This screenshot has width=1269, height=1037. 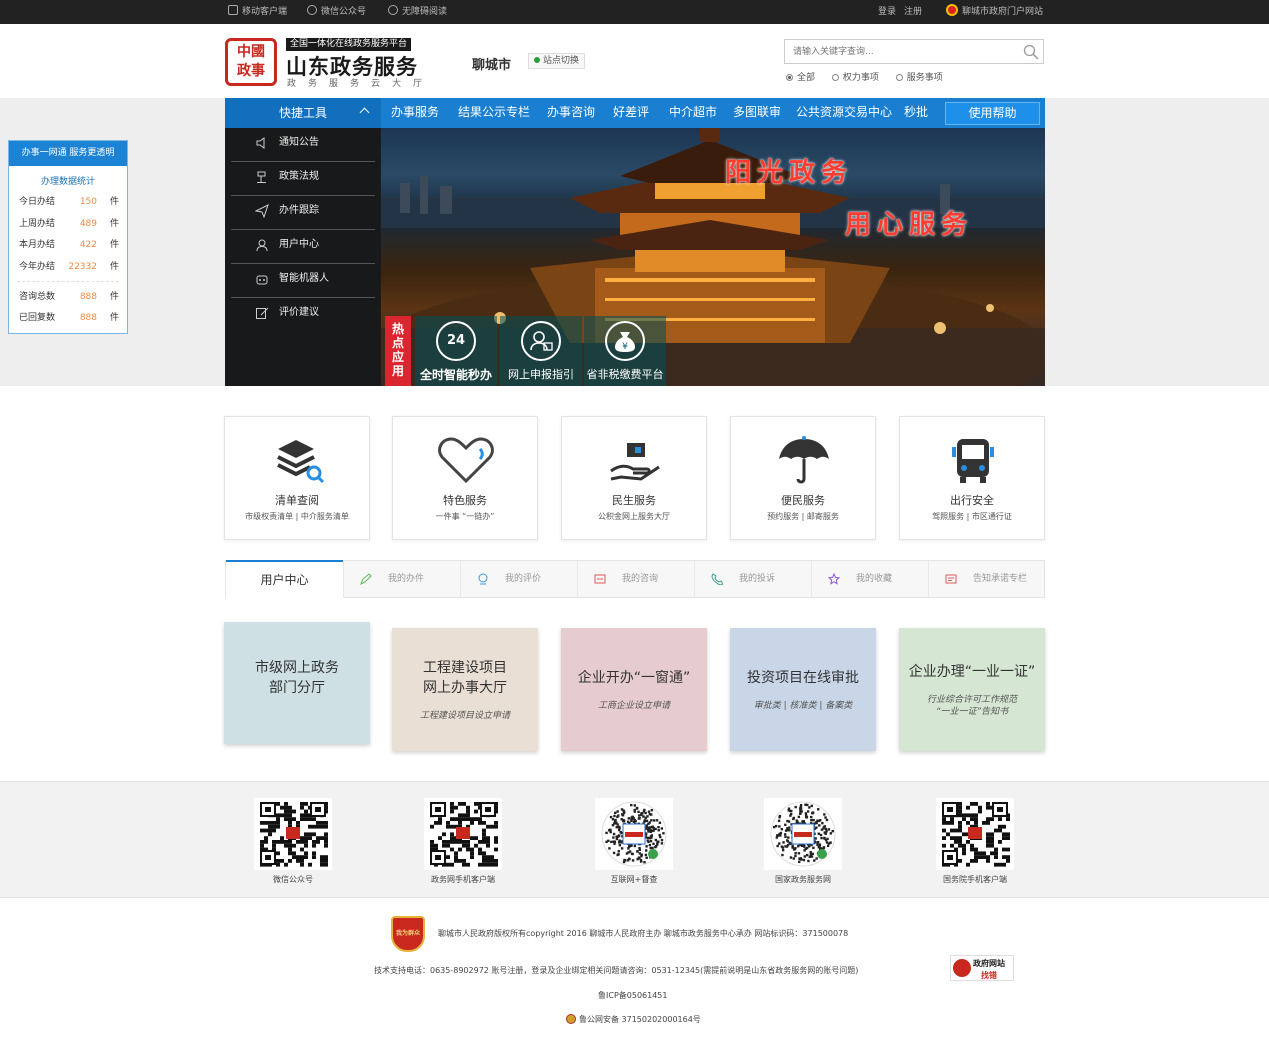 What do you see at coordinates (262, 280) in the screenshot?
I see `robot-icon` at bounding box center [262, 280].